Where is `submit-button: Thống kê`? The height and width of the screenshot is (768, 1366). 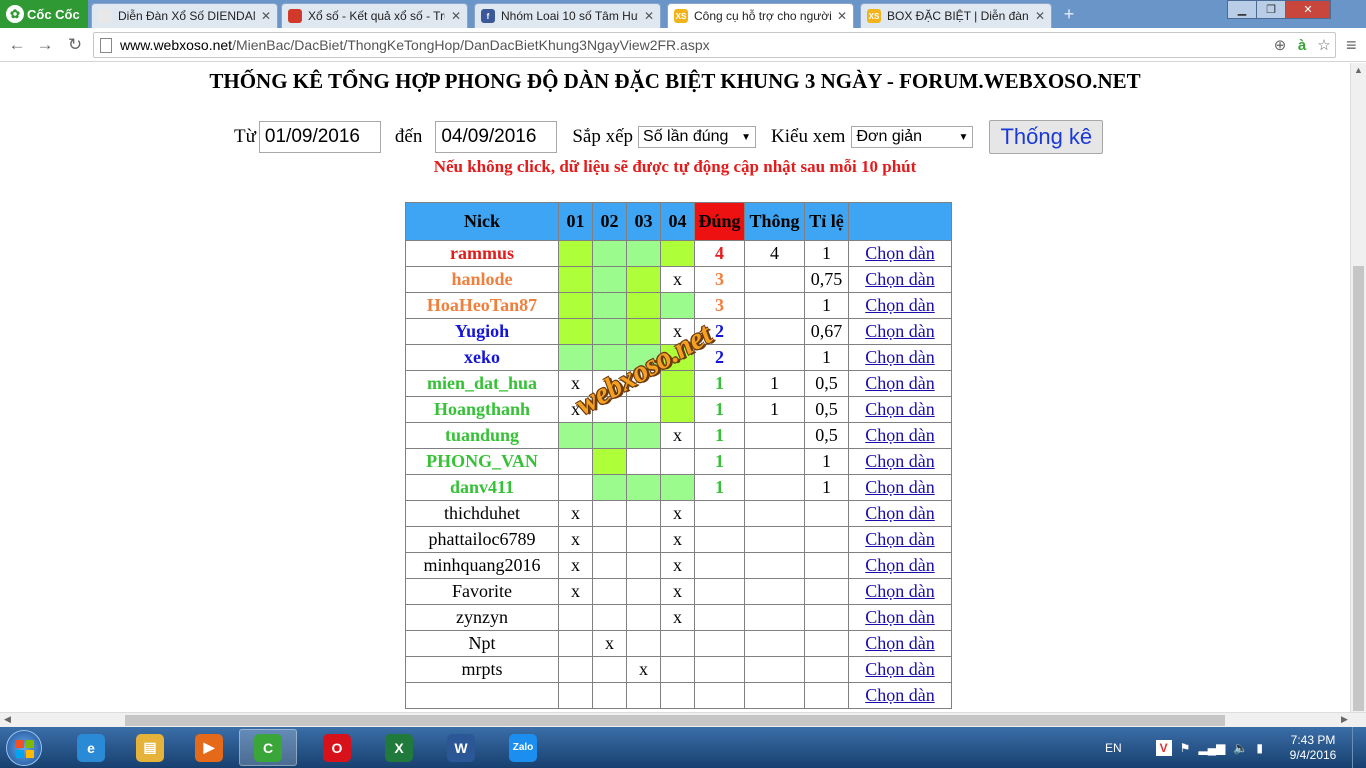
submit-button: Thống kê is located at coordinates (1046, 137).